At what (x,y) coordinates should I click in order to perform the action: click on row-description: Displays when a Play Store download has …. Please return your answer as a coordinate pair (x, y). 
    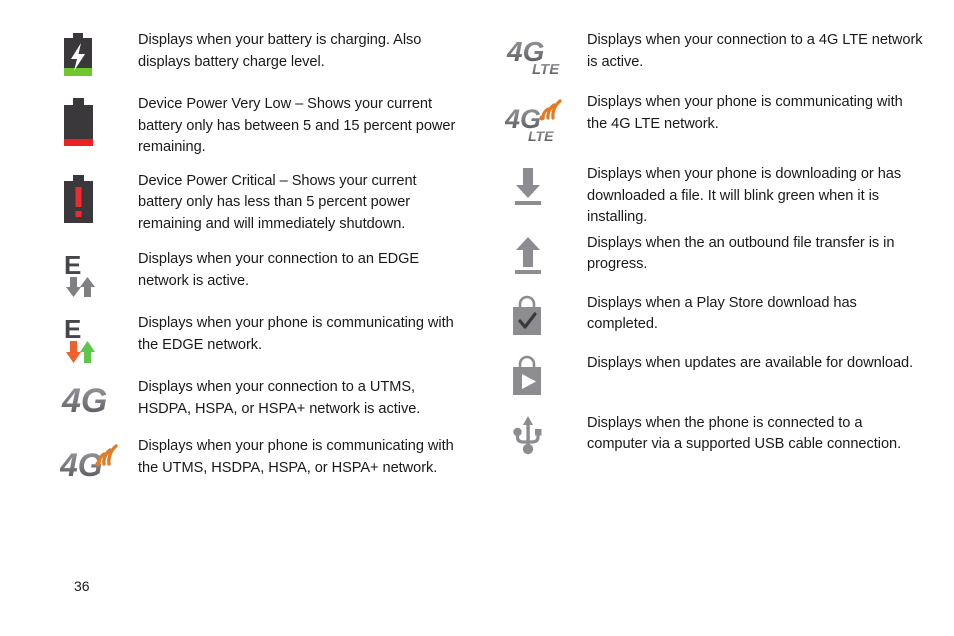
    Looking at the image, I should click on (722, 313).